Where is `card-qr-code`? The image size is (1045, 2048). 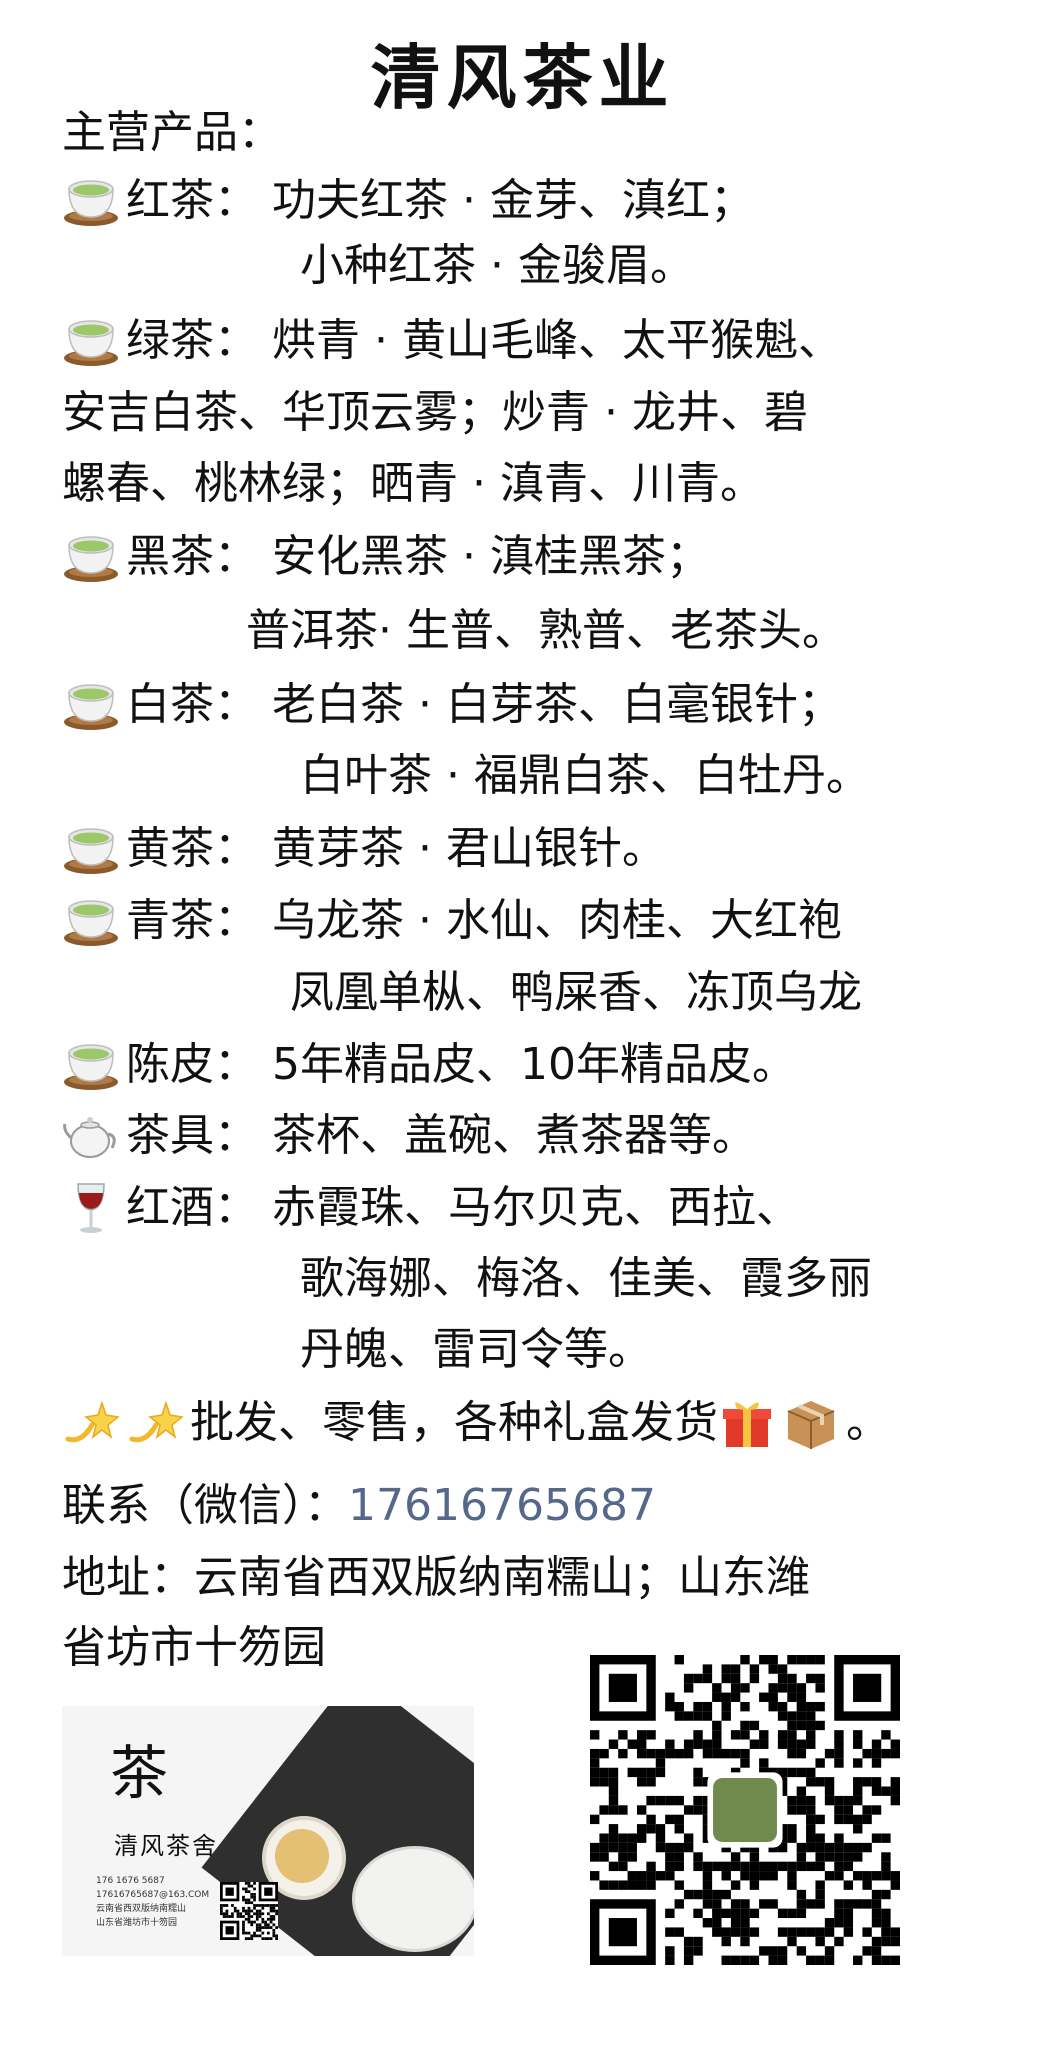 card-qr-code is located at coordinates (249, 1911).